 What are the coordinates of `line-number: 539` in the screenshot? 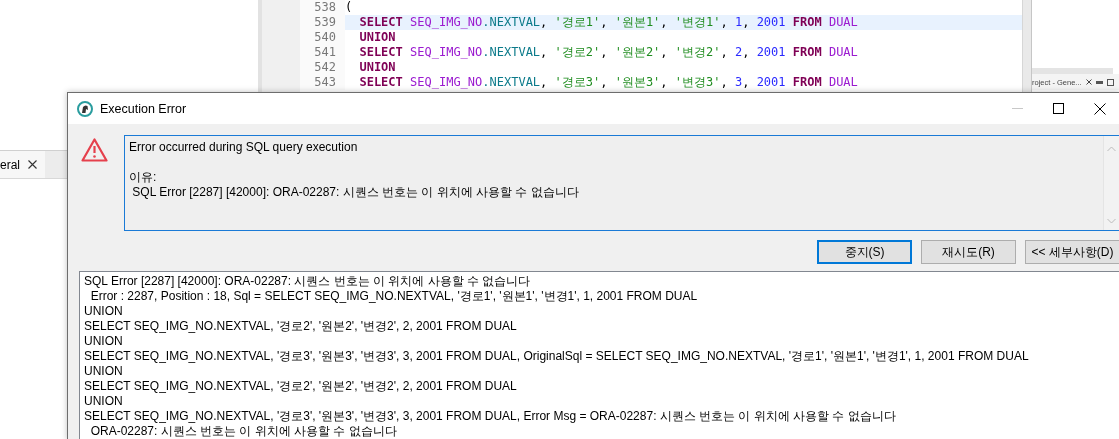 It's located at (322, 22).